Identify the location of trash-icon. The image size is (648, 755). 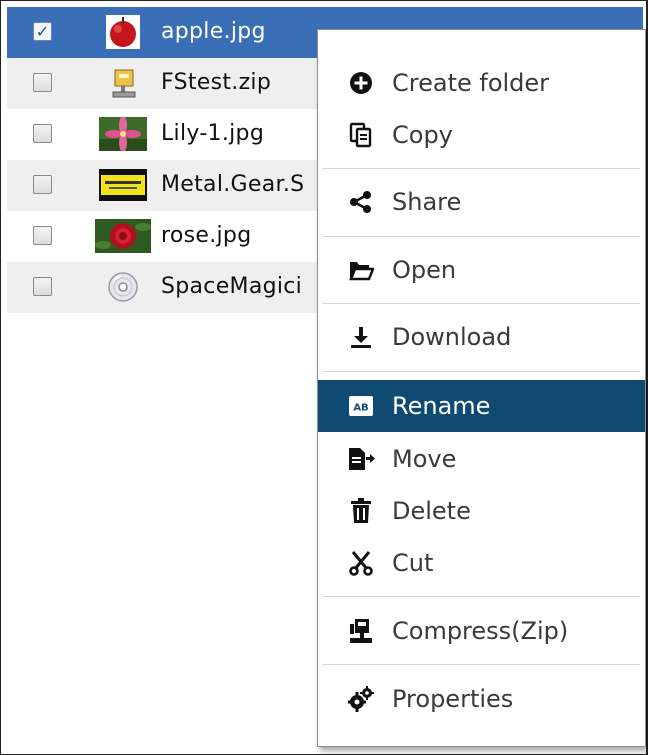
(361, 511).